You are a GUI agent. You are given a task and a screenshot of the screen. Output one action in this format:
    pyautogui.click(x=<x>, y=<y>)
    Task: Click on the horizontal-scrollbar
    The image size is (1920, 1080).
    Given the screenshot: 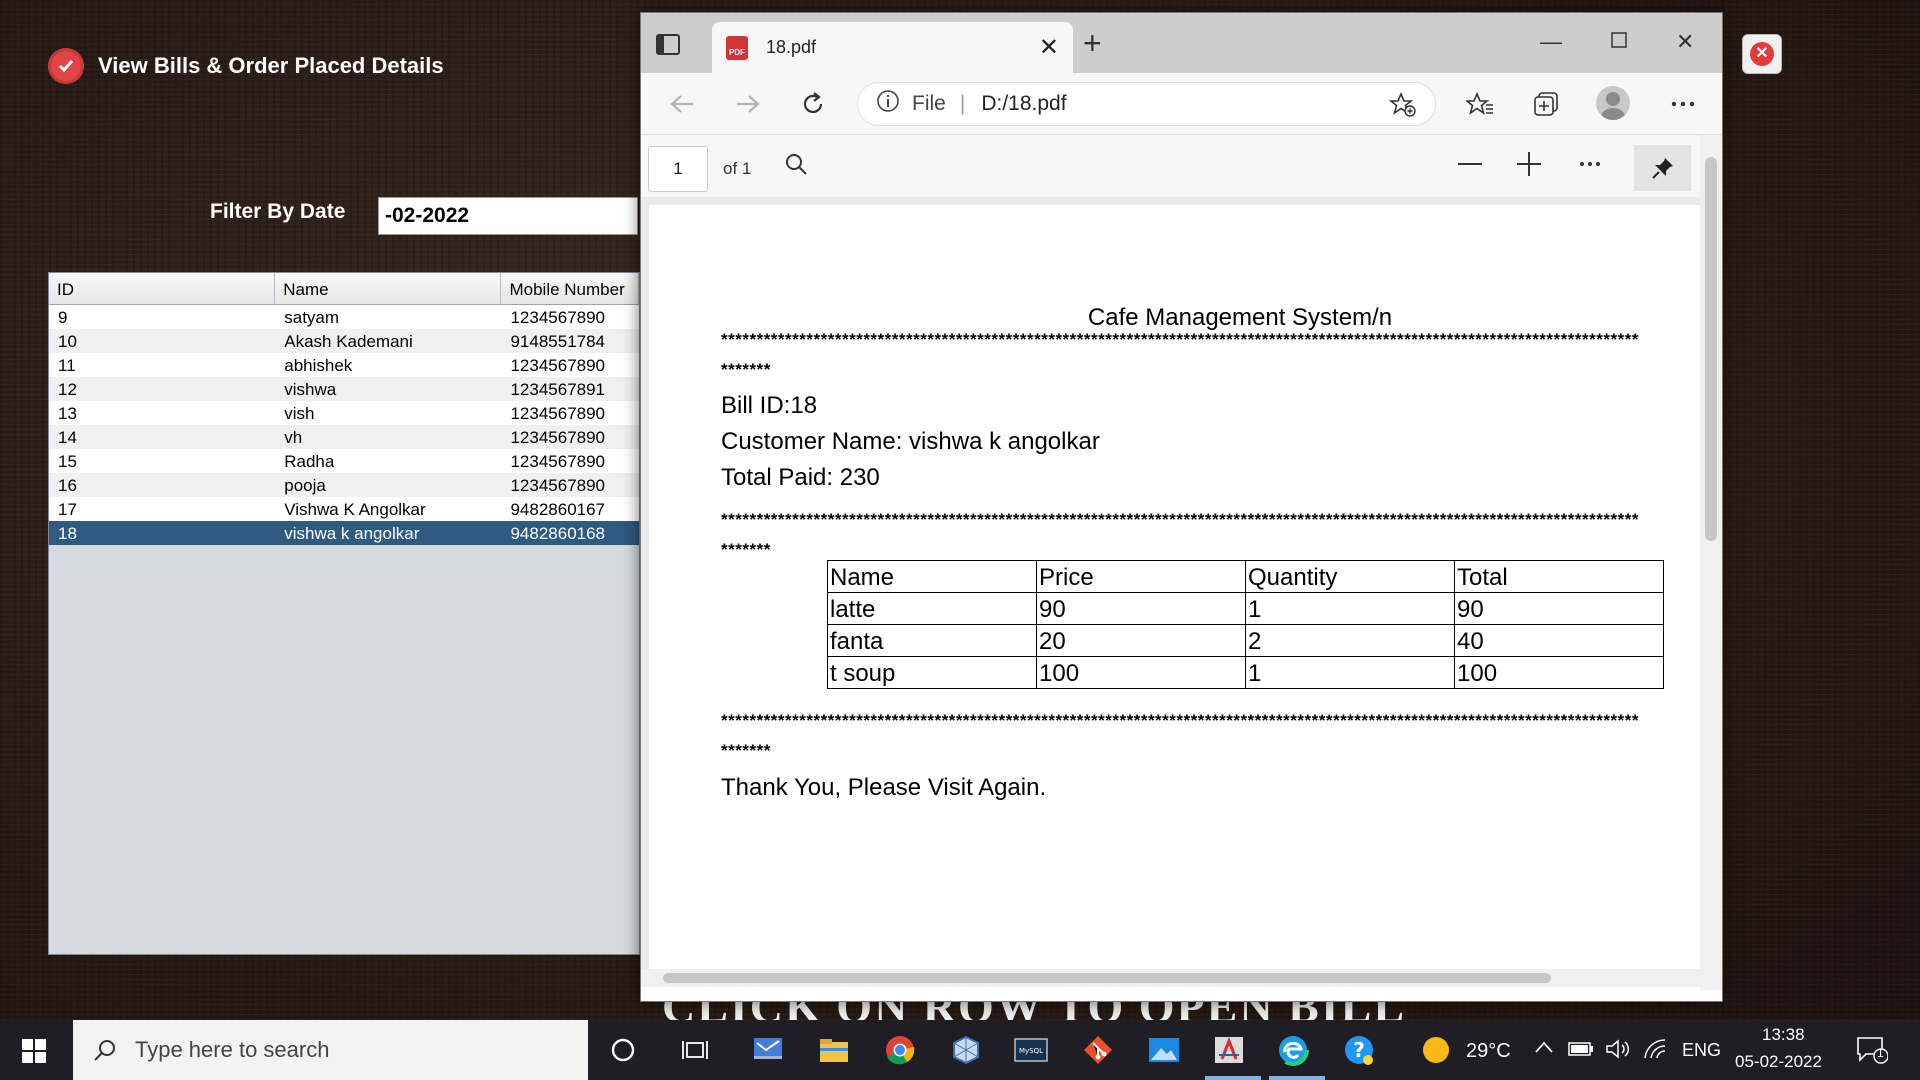 What is the action you would take?
    pyautogui.click(x=1171, y=978)
    